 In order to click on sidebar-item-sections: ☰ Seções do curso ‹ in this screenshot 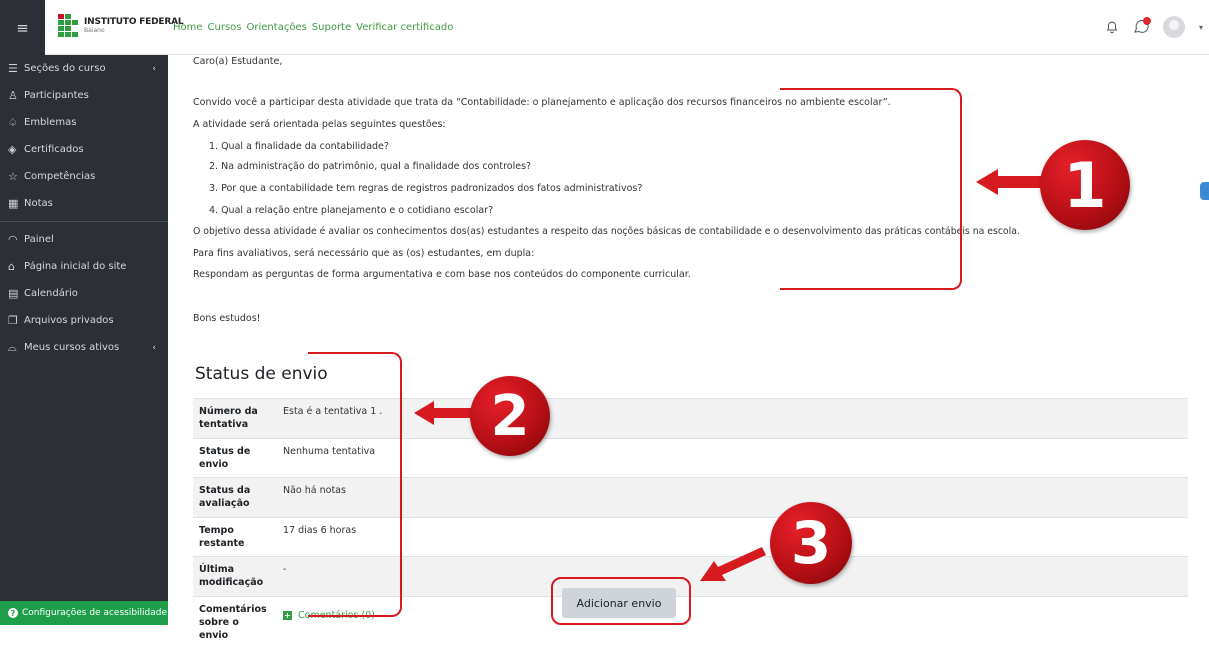, I will do `click(84, 68)`.